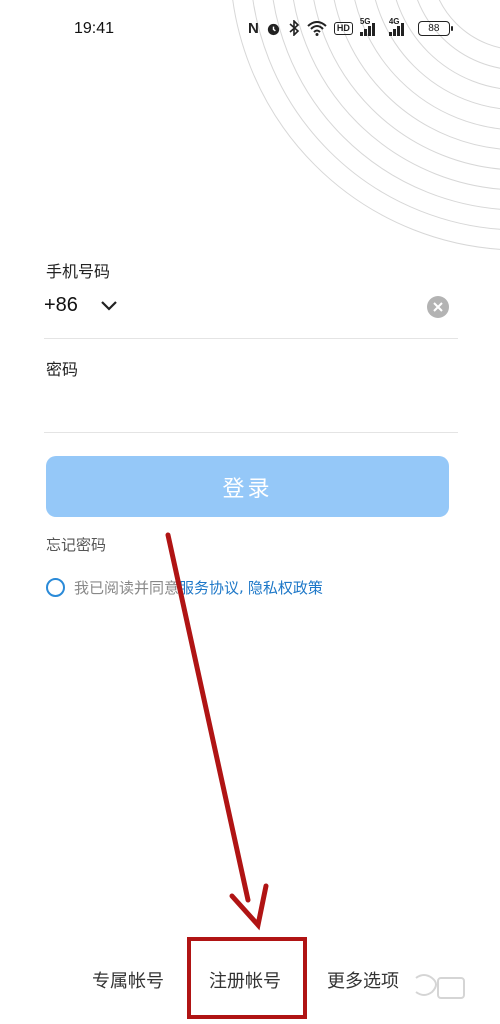  What do you see at coordinates (294, 28) in the screenshot?
I see `bluetooth-icon` at bounding box center [294, 28].